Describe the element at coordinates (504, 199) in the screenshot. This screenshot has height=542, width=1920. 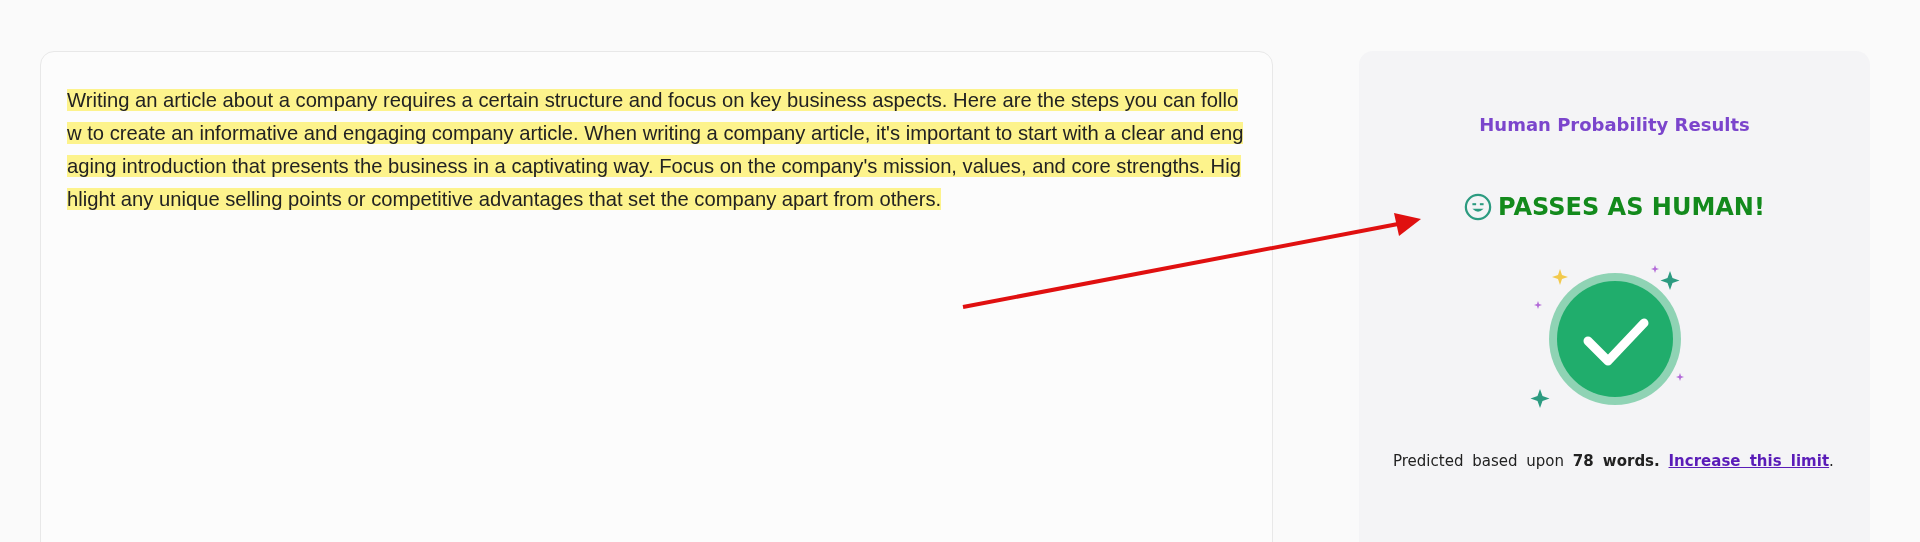
I see `highlighted-text: hlight any unique selling points or competitive advantages that set the company apart from others.` at that location.